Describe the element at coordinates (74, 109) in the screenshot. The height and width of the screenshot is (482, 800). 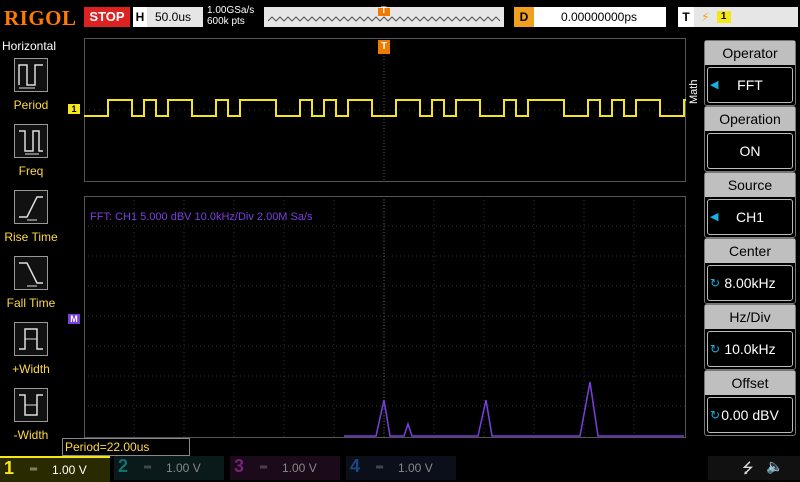
I see `ch1-marker: 1` at that location.